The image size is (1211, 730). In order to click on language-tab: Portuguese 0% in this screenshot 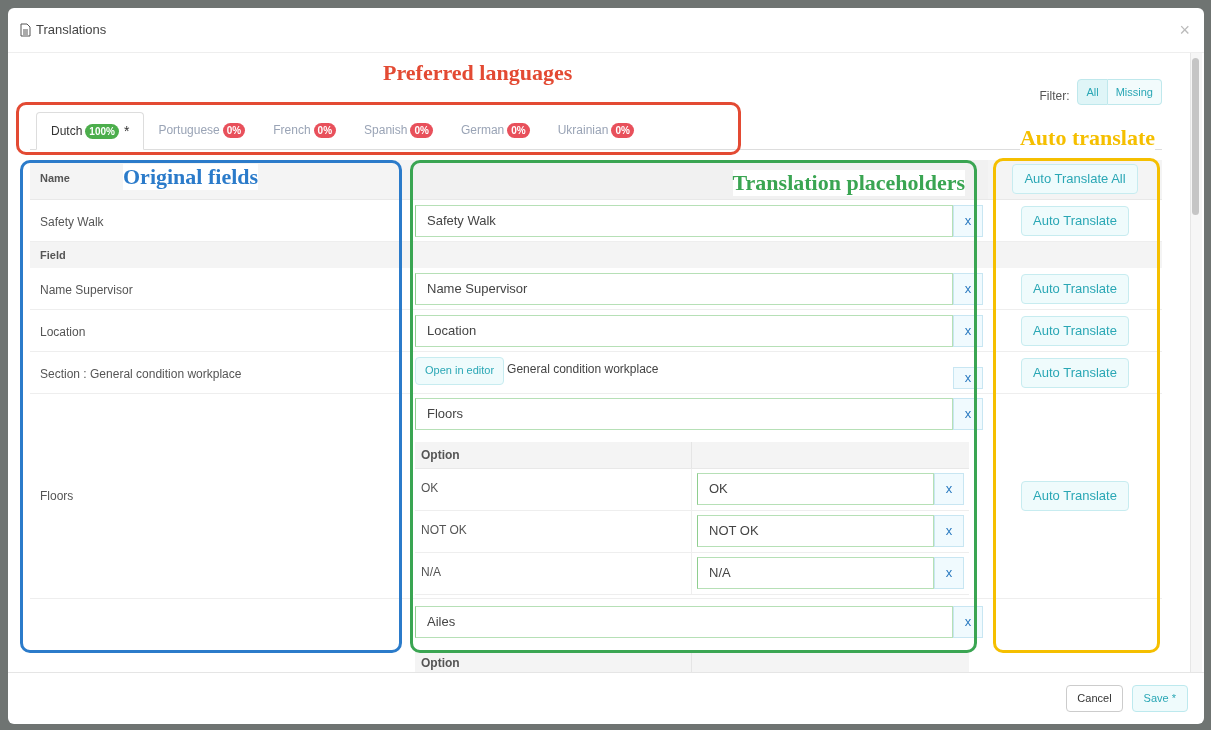, I will do `click(202, 130)`.